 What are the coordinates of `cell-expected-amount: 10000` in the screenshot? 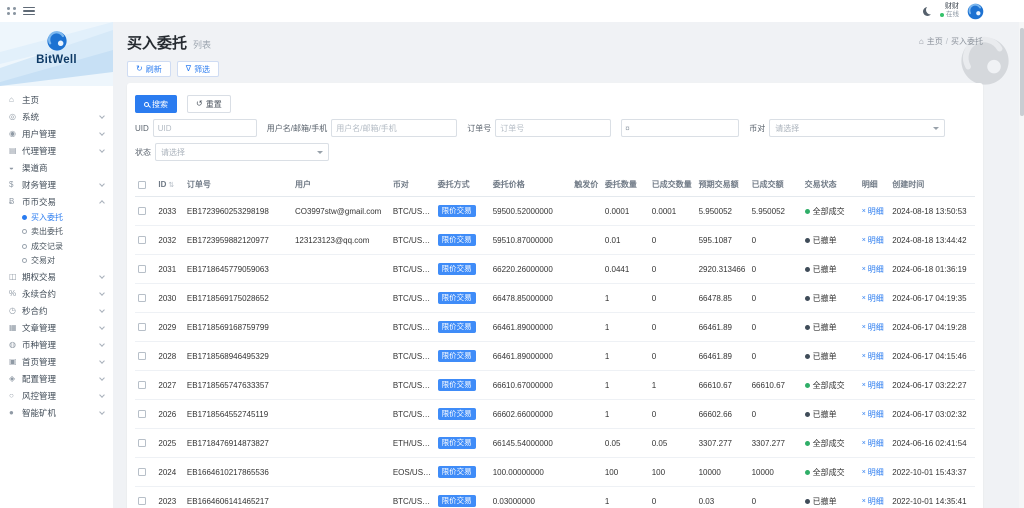 It's located at (722, 472).